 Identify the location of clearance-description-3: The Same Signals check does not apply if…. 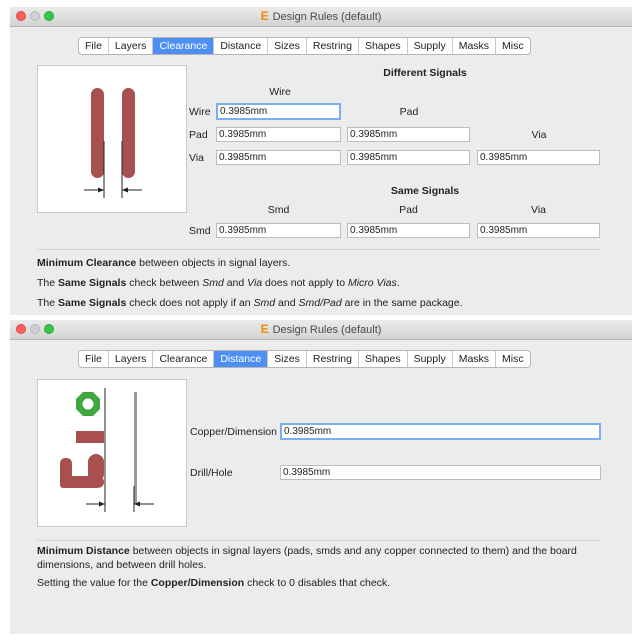
(250, 303).